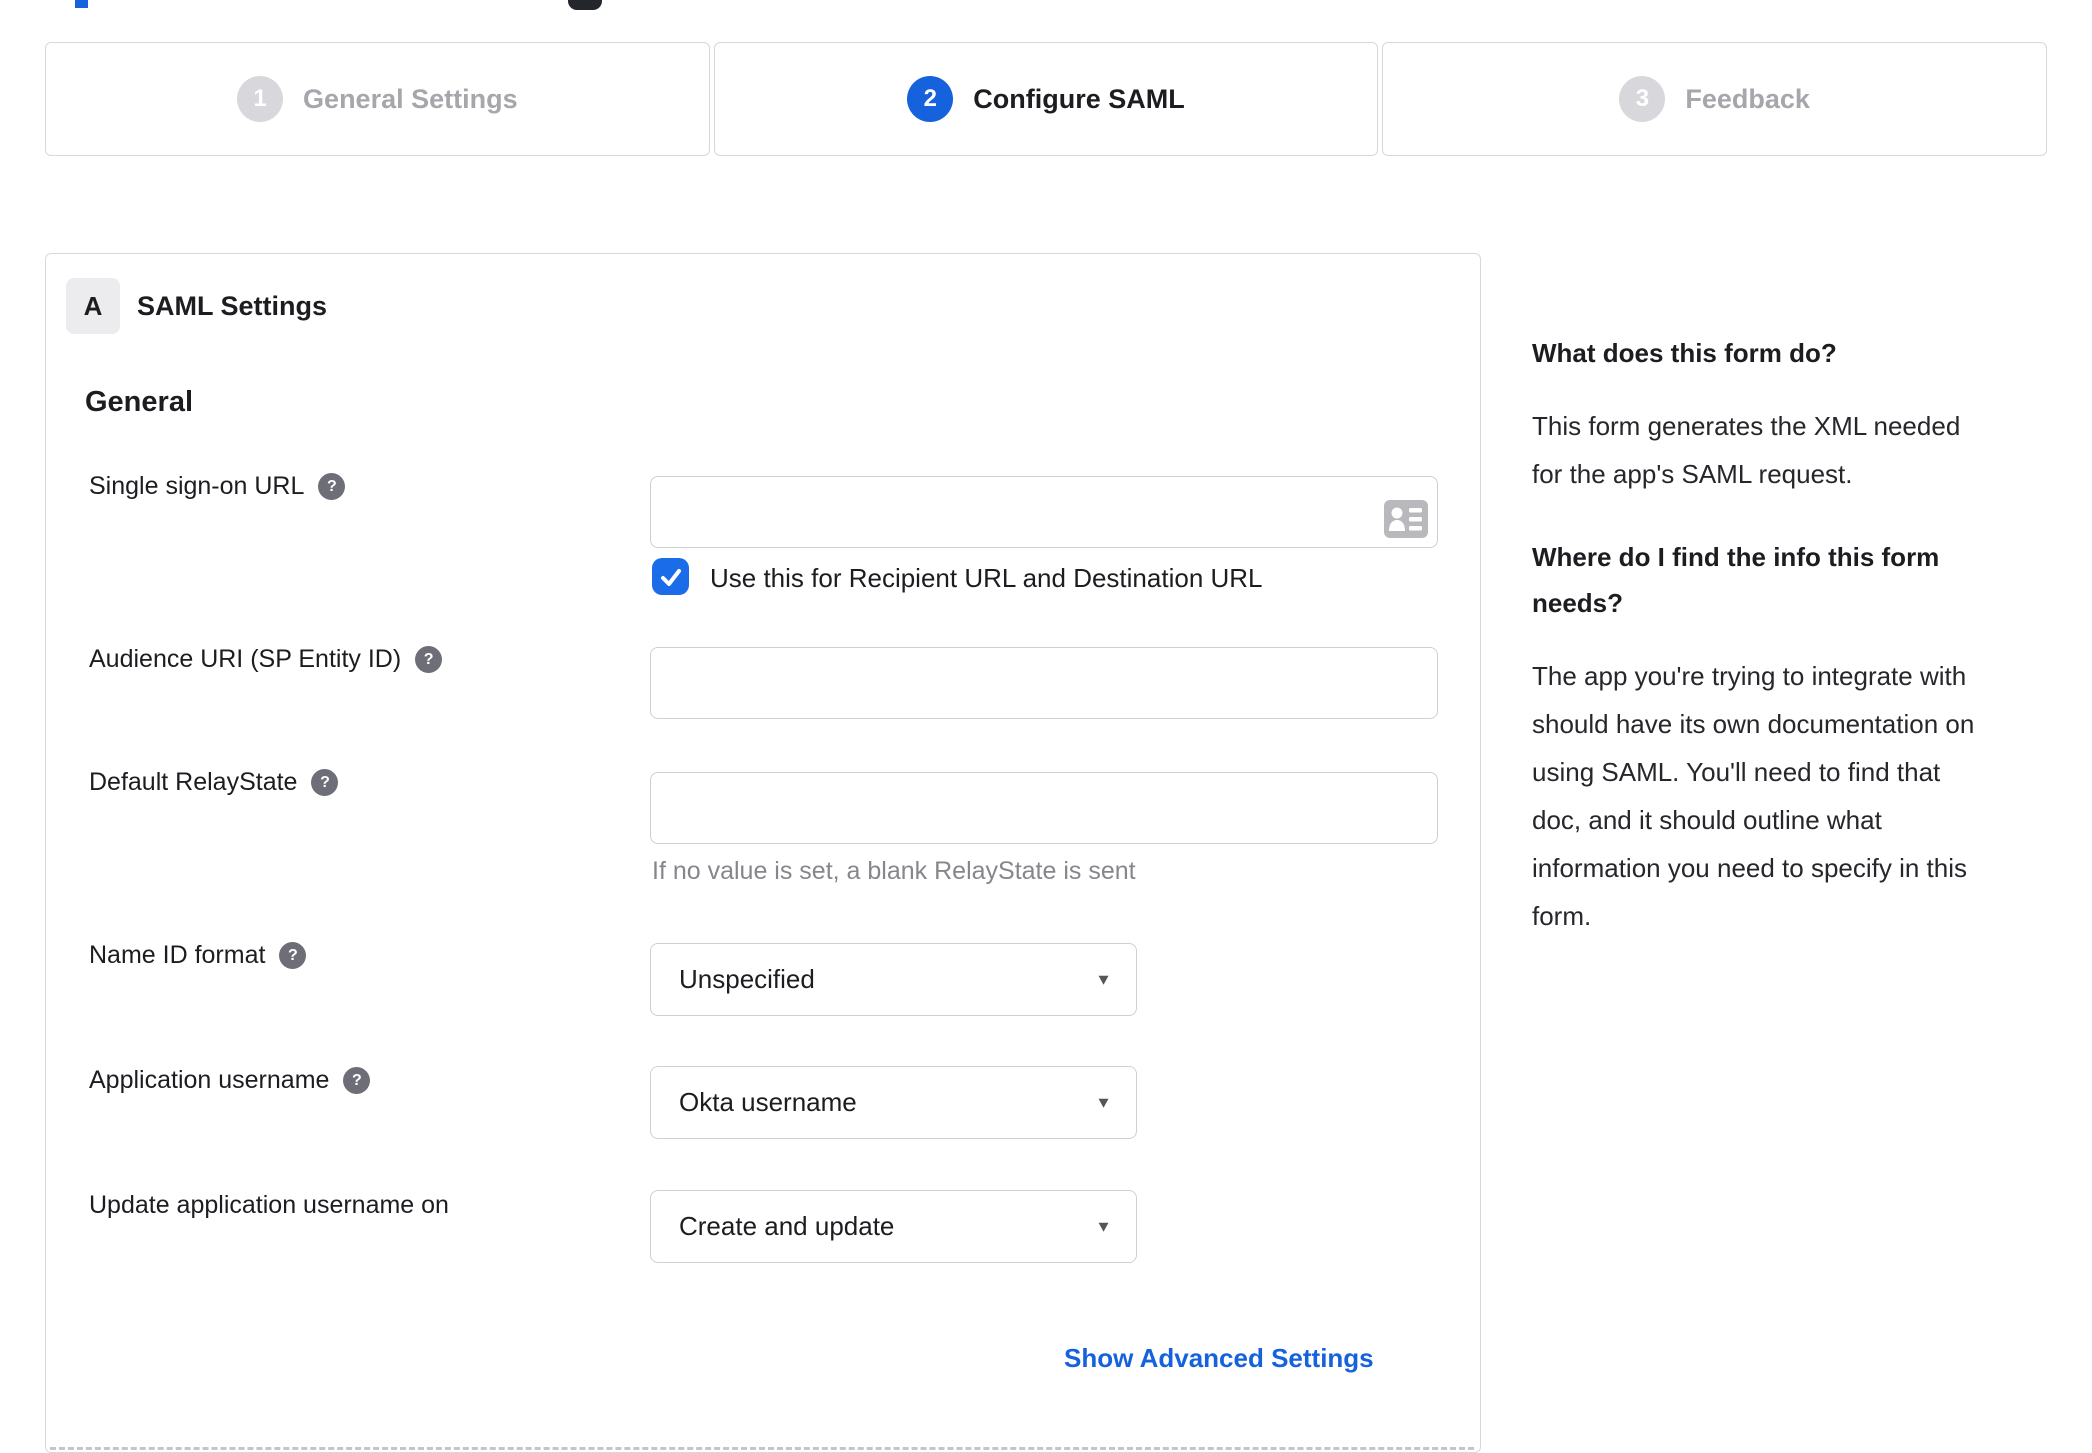 This screenshot has height=1453, width=2092. What do you see at coordinates (1642, 99) in the screenshot?
I see `step-number-badge: 3` at bounding box center [1642, 99].